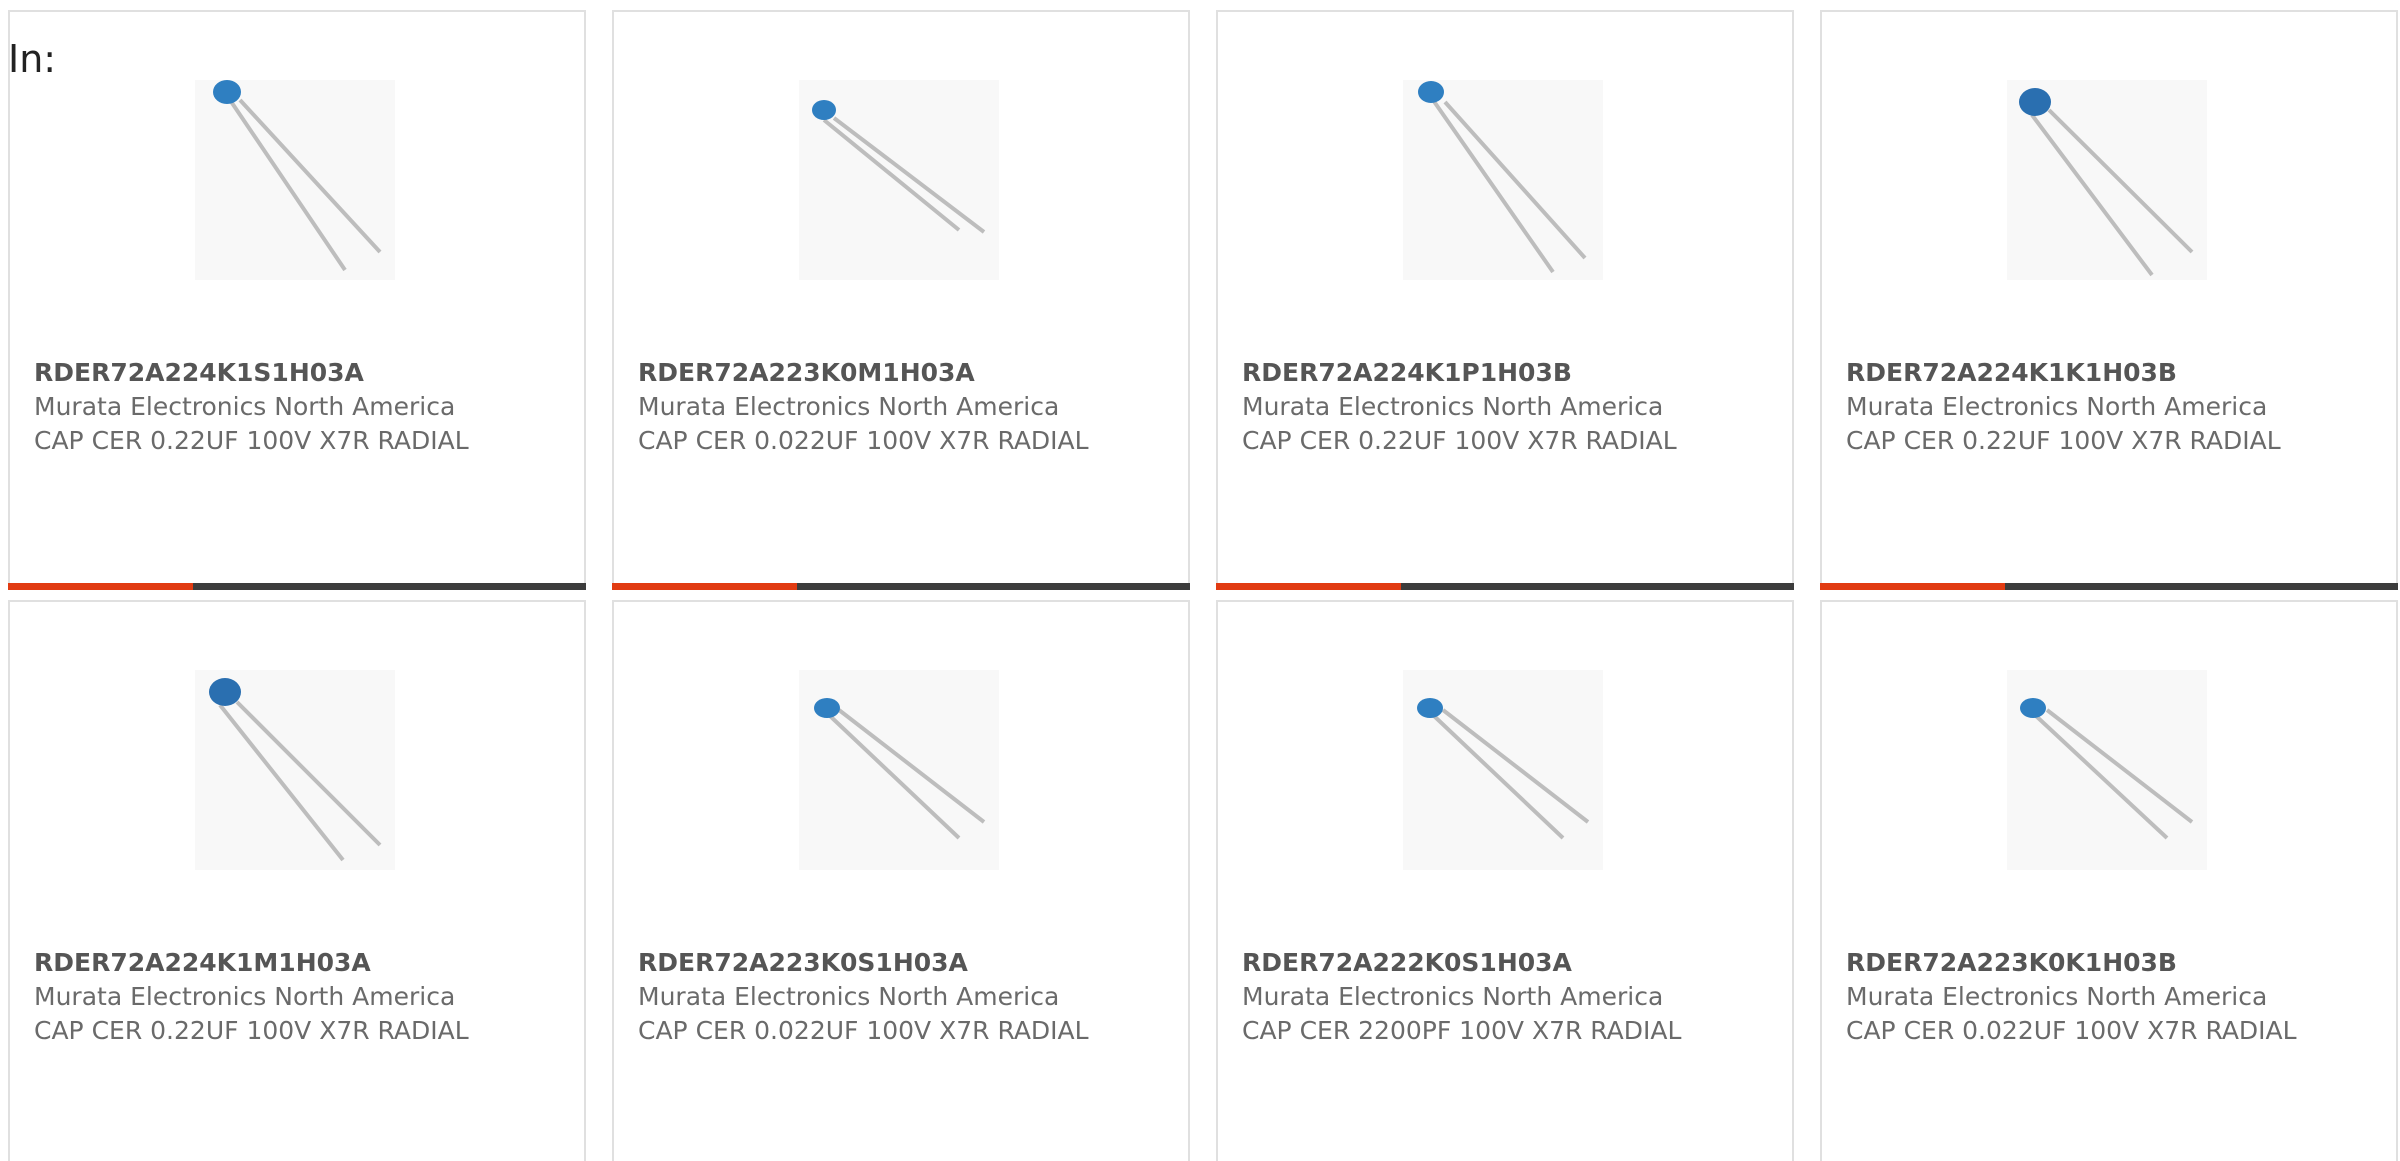 This screenshot has width=2400, height=1161. I want to click on part-number: RDER72A222K0S1H03A, so click(1507, 963).